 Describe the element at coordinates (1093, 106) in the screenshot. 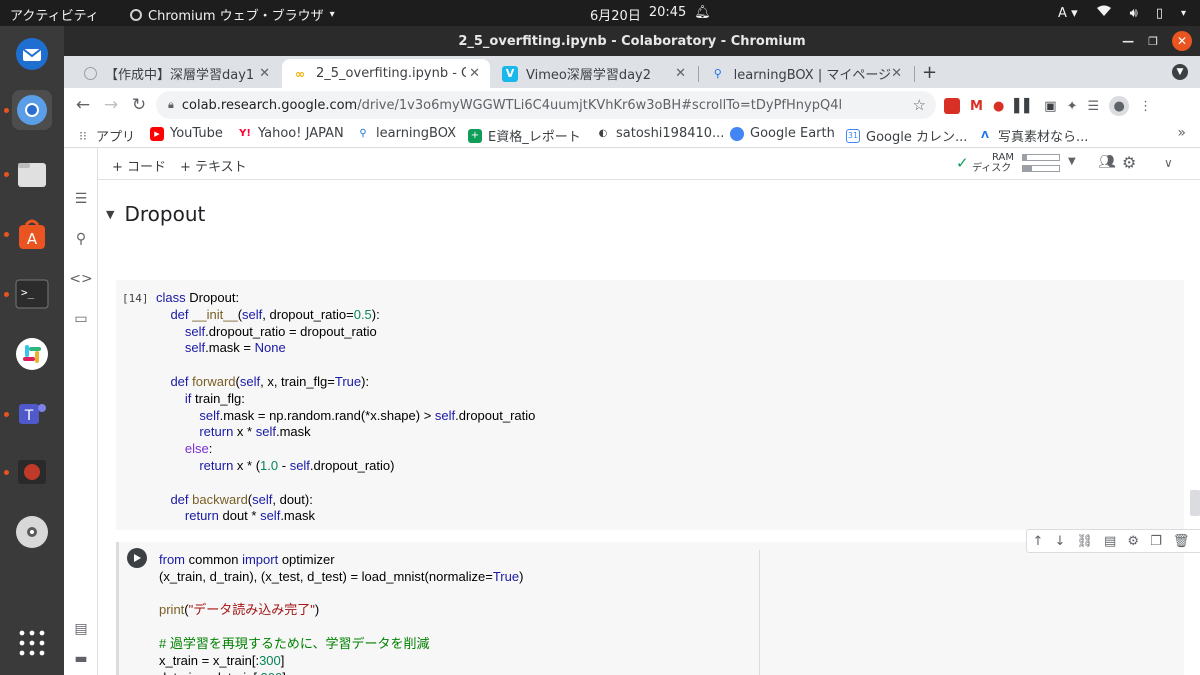

I see `reading-list-icon: ☰` at that location.